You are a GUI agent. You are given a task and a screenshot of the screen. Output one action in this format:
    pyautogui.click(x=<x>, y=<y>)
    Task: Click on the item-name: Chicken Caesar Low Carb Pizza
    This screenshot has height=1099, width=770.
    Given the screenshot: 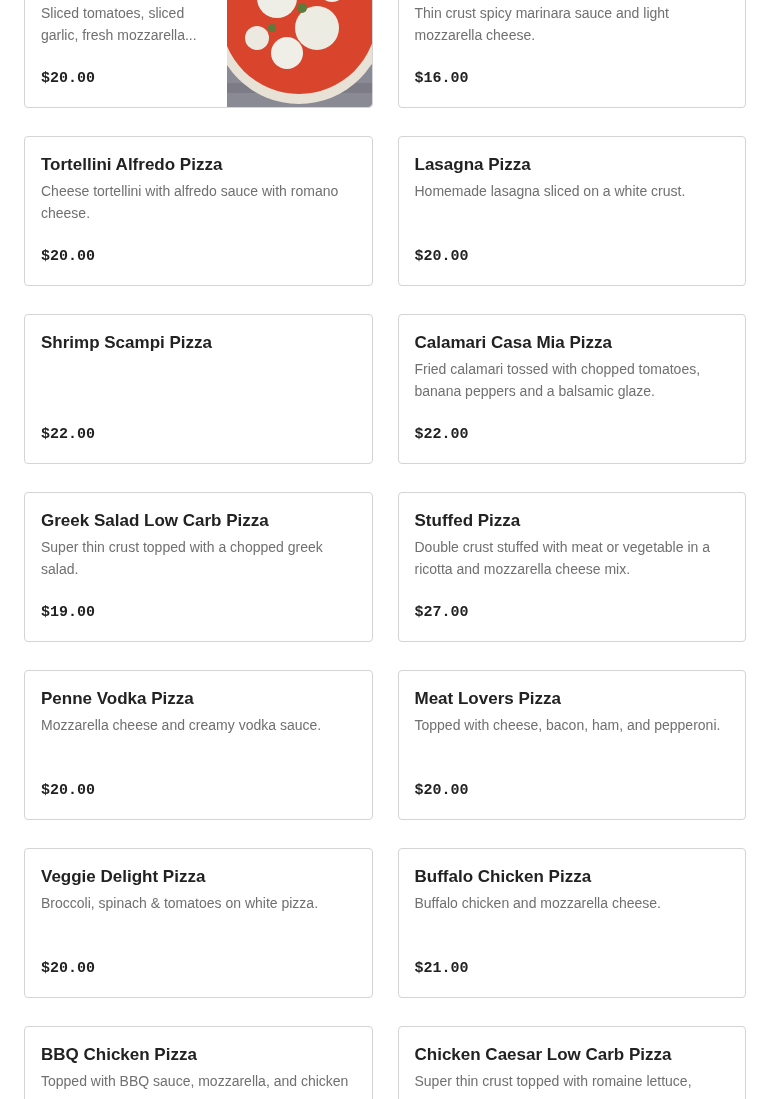 What is the action you would take?
    pyautogui.click(x=543, y=1055)
    